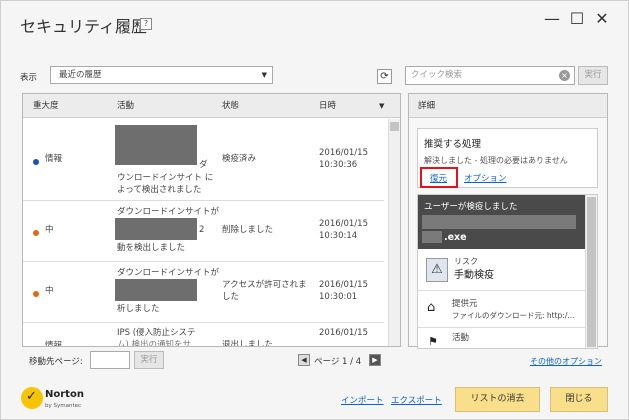 The image size is (629, 420). Describe the element at coordinates (497, 399) in the screenshot. I see `clear-list-button: リストの消去` at that location.